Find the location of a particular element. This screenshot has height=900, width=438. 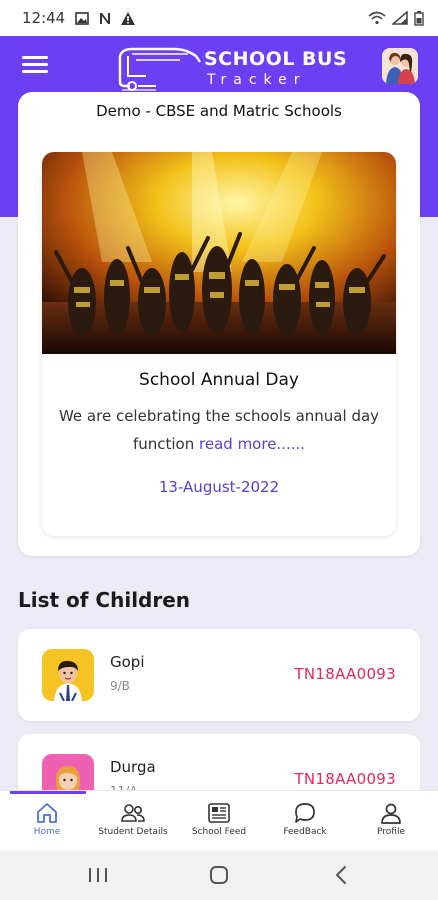

nav-student-details-label: Student Details is located at coordinates (133, 832).